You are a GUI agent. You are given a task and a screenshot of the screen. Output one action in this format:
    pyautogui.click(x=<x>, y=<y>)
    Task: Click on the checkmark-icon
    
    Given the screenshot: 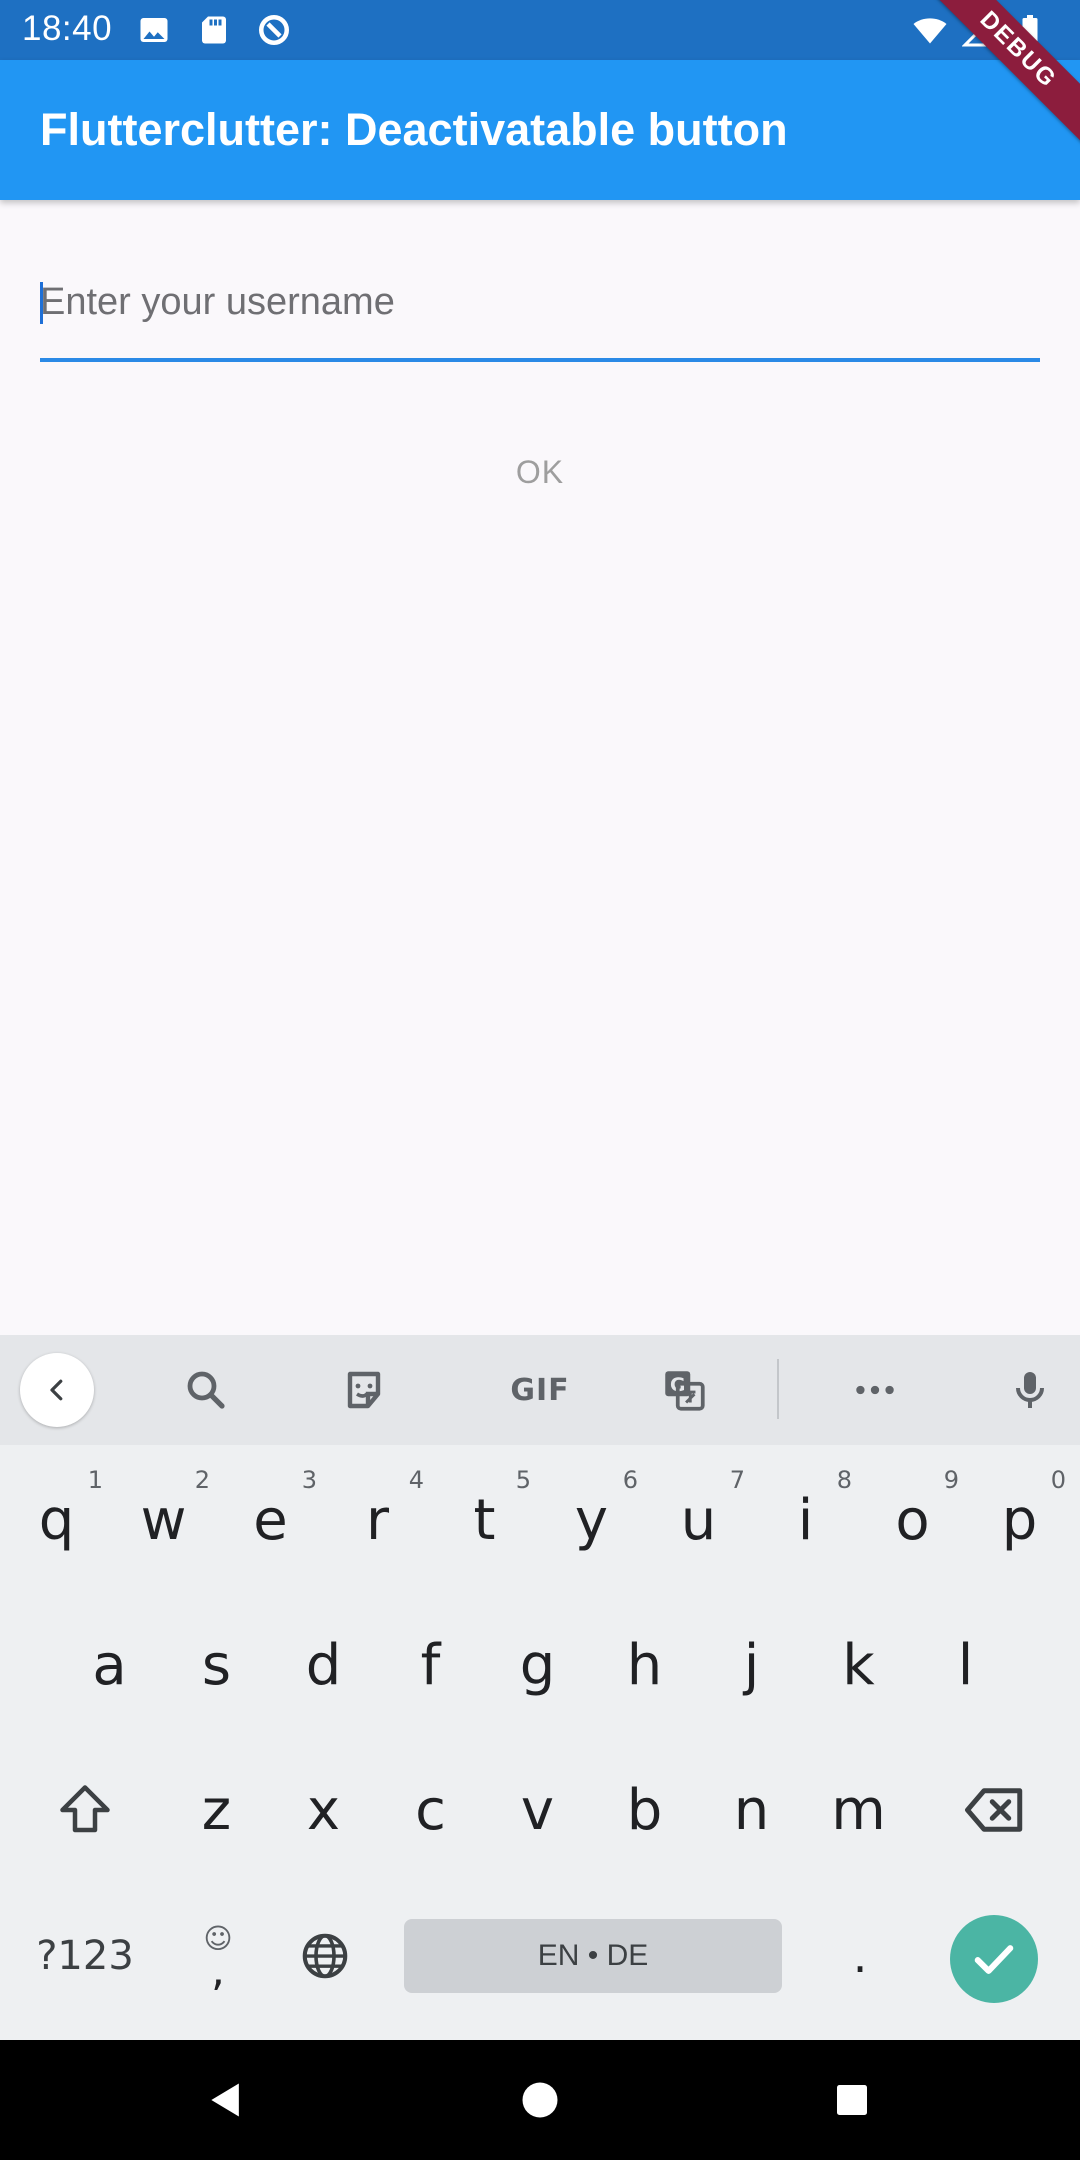 What is the action you would take?
    pyautogui.click(x=994, y=1959)
    